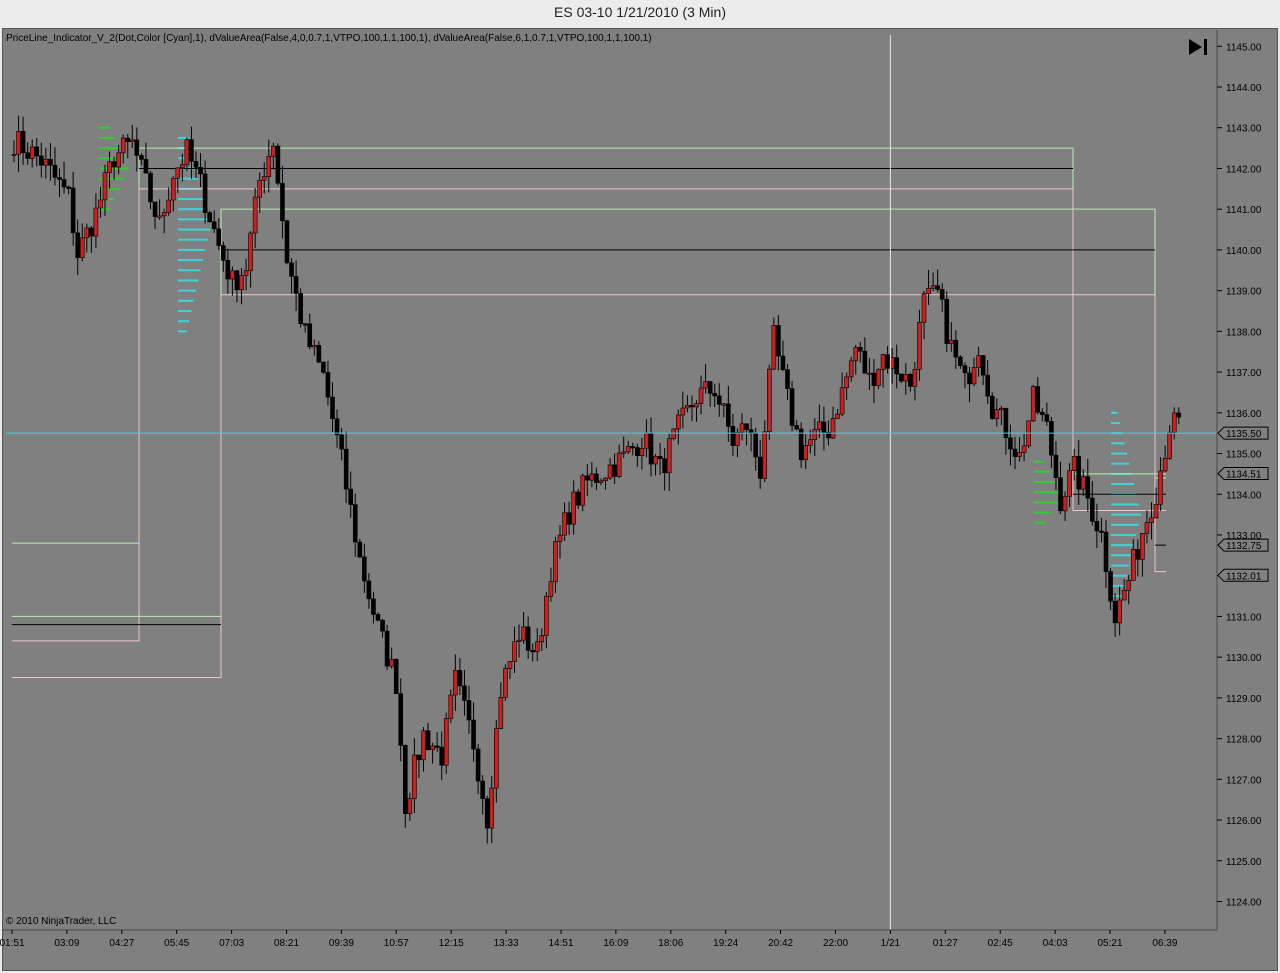 The height and width of the screenshot is (973, 1280). I want to click on price-tick-label: 1137.00, so click(1244, 373).